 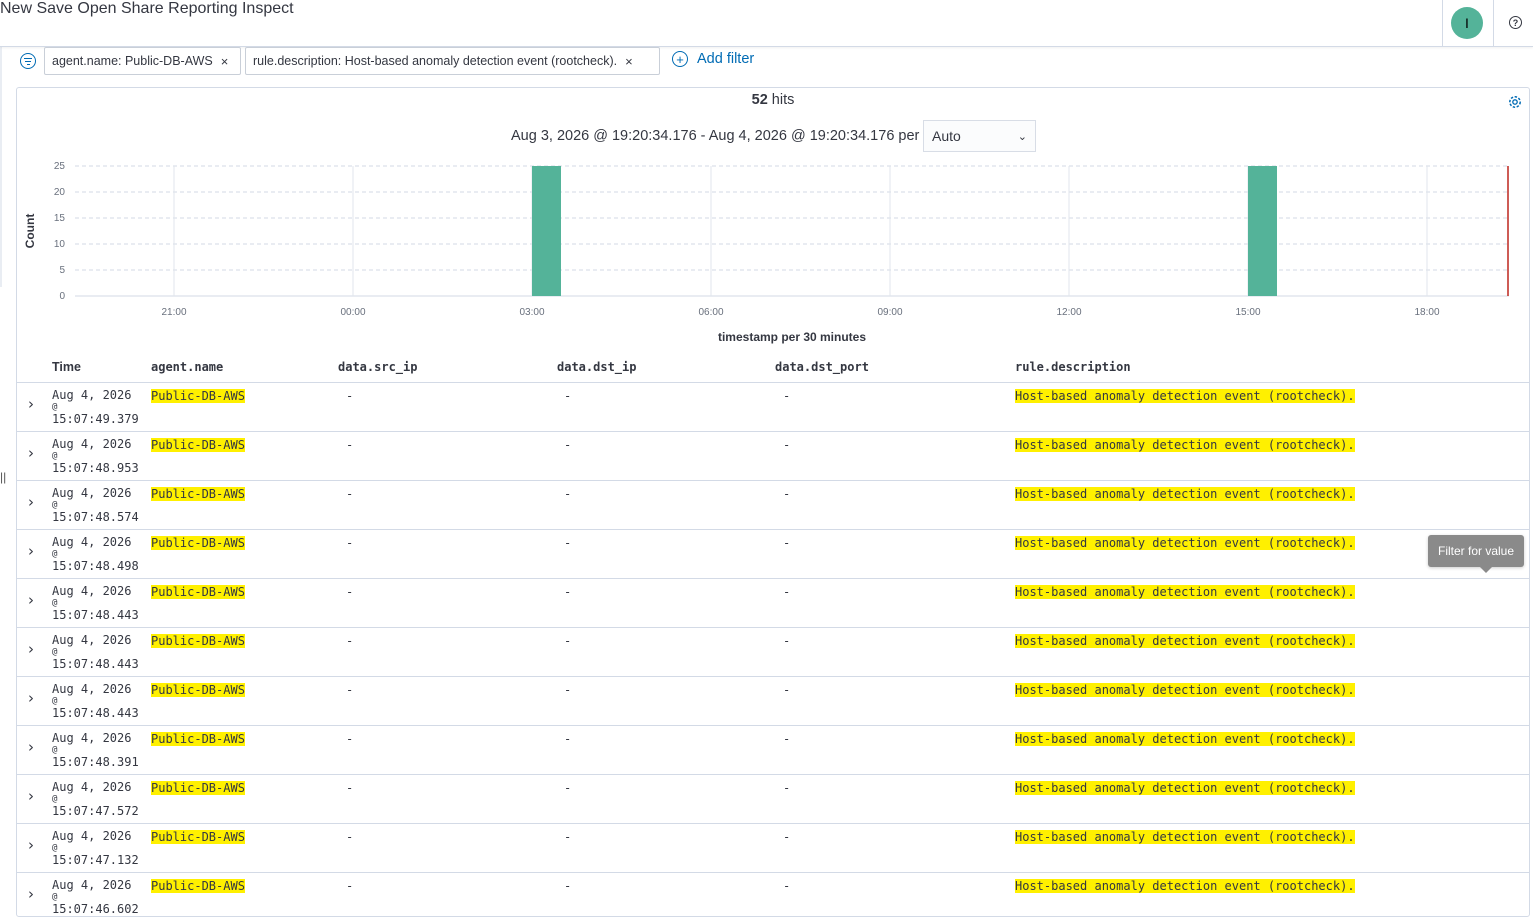 I want to click on new-button: New, so click(x=16, y=8).